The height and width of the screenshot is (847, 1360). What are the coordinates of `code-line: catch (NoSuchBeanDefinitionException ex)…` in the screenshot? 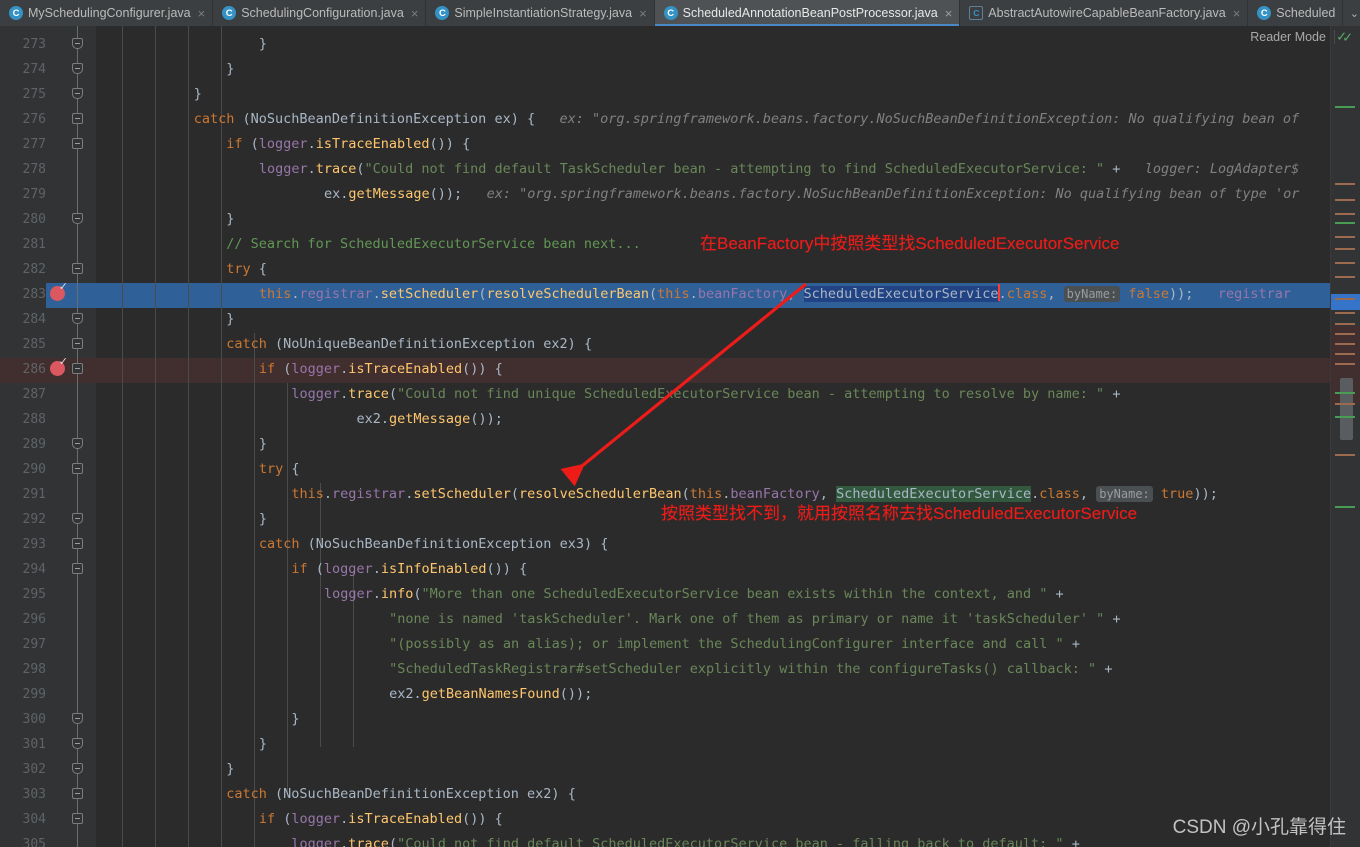 It's located at (697, 119).